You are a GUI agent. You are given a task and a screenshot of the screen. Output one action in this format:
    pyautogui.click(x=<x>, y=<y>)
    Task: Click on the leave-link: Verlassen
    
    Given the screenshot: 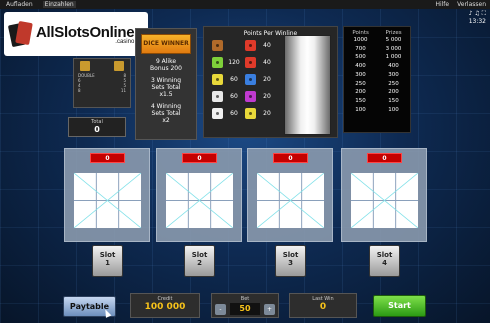 What is the action you would take?
    pyautogui.click(x=471, y=4)
    